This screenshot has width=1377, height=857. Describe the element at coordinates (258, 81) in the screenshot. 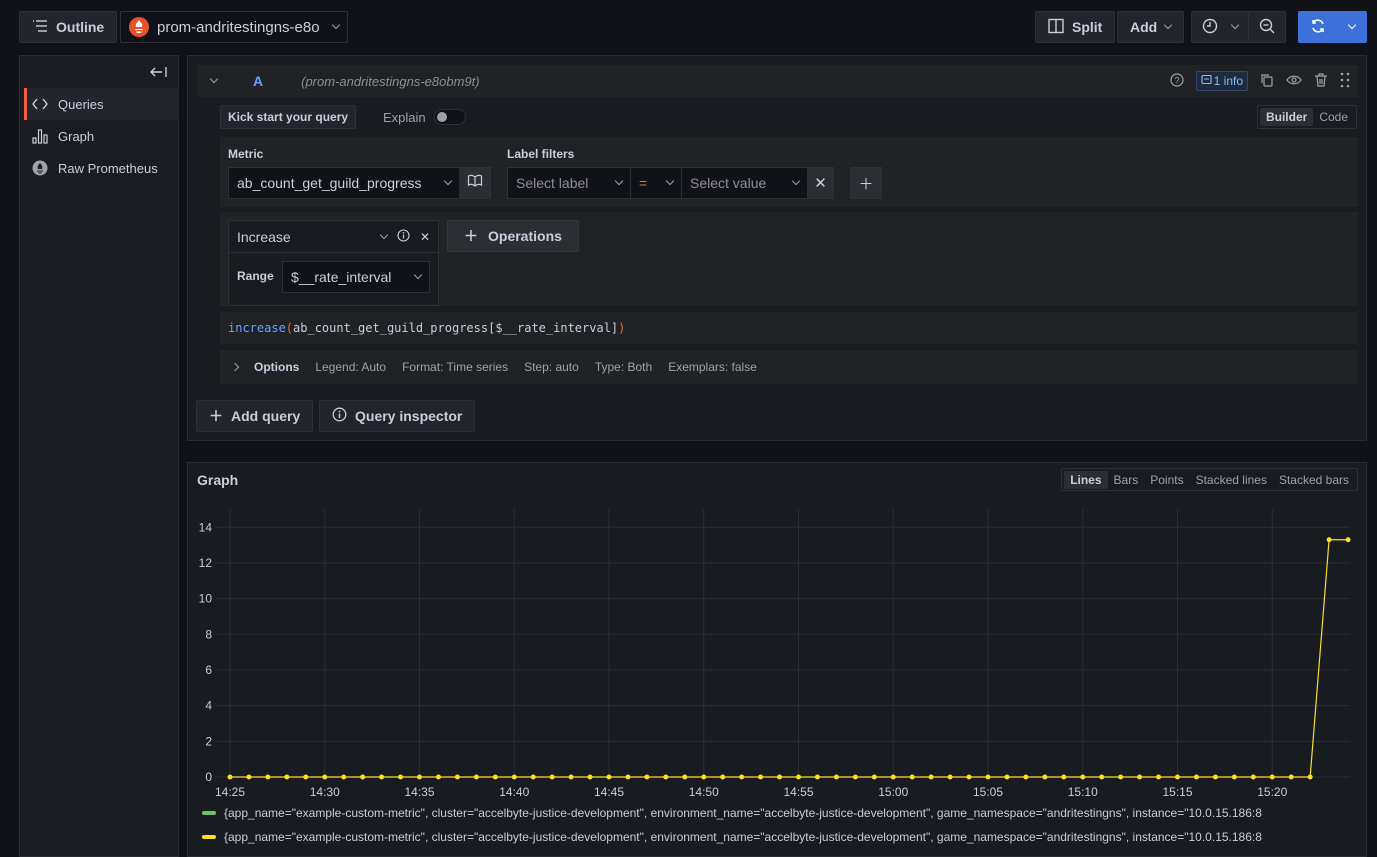

I see `query-ref-id: A` at that location.